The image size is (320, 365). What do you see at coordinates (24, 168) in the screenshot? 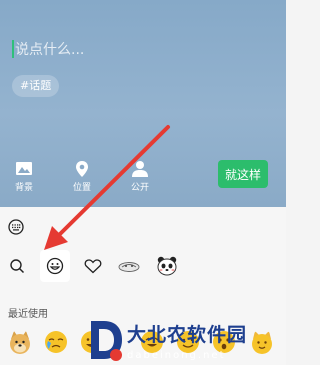
I see `image-icon` at bounding box center [24, 168].